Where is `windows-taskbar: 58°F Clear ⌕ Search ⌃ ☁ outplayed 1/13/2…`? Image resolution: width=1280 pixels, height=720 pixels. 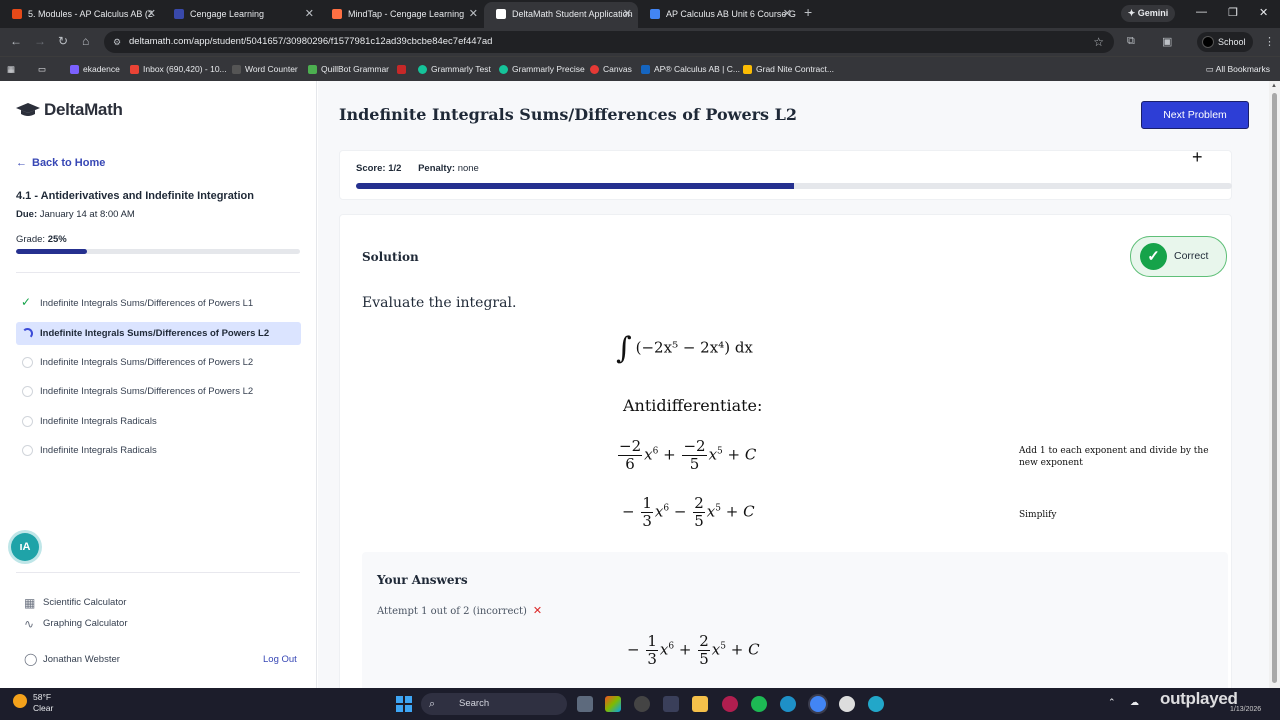 windows-taskbar: 58°F Clear ⌕ Search ⌃ ☁ outplayed 1/13/2… is located at coordinates (640, 704).